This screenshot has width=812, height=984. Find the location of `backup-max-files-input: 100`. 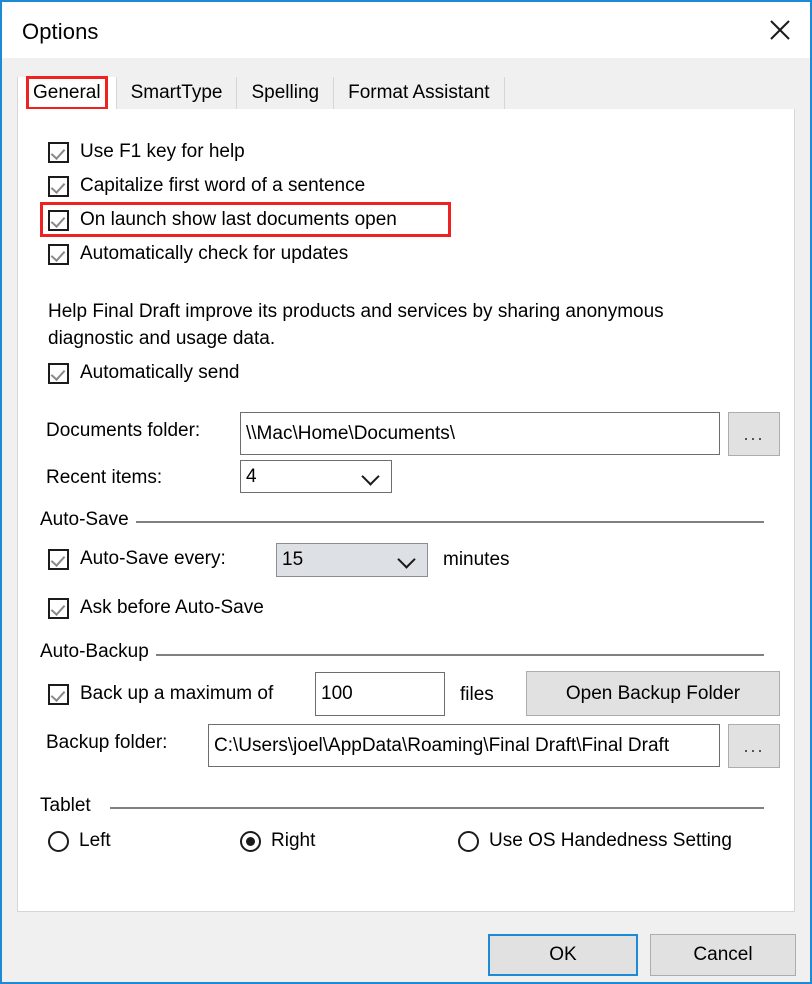

backup-max-files-input: 100 is located at coordinates (380, 694).